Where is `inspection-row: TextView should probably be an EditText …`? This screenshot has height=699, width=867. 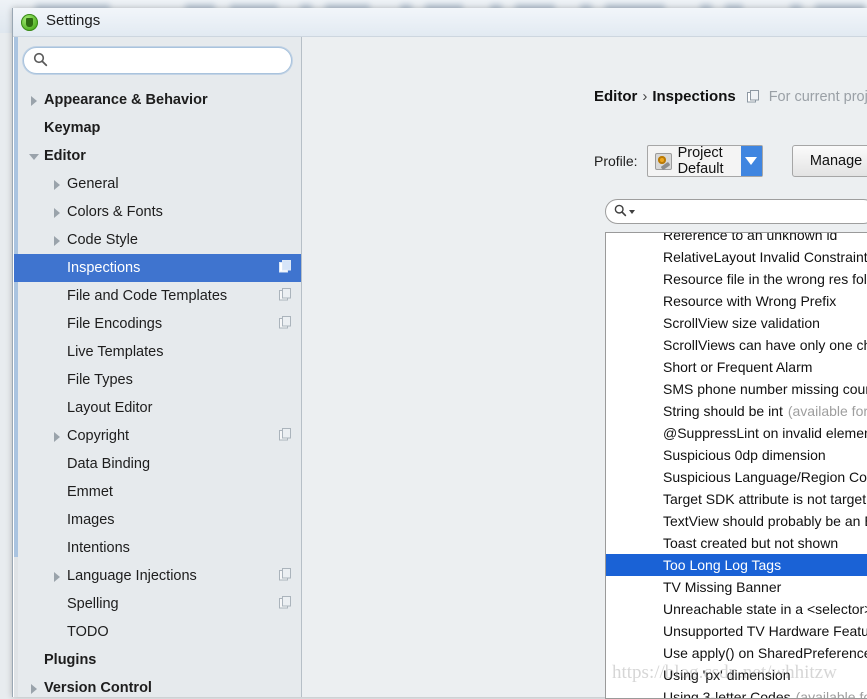
inspection-row: TextView should probably be an EditText … is located at coordinates (736, 521).